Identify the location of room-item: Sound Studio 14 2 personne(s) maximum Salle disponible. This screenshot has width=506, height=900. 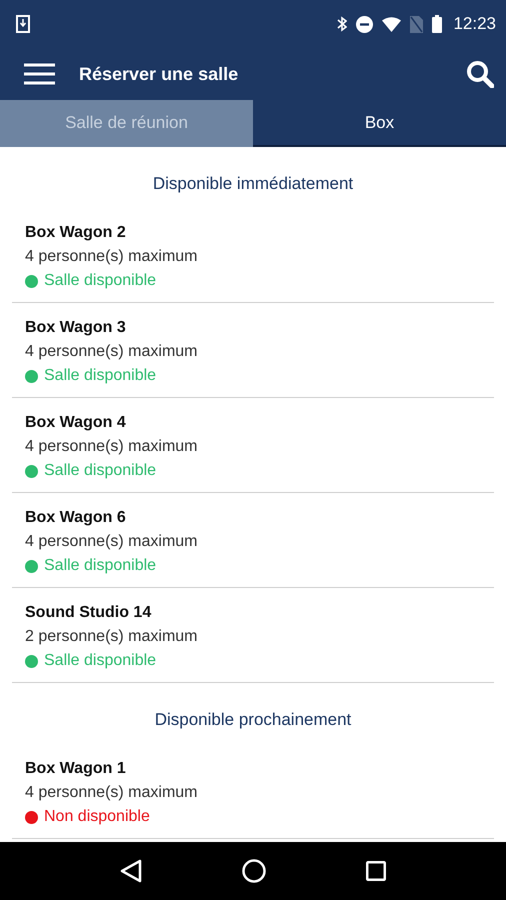
(253, 635).